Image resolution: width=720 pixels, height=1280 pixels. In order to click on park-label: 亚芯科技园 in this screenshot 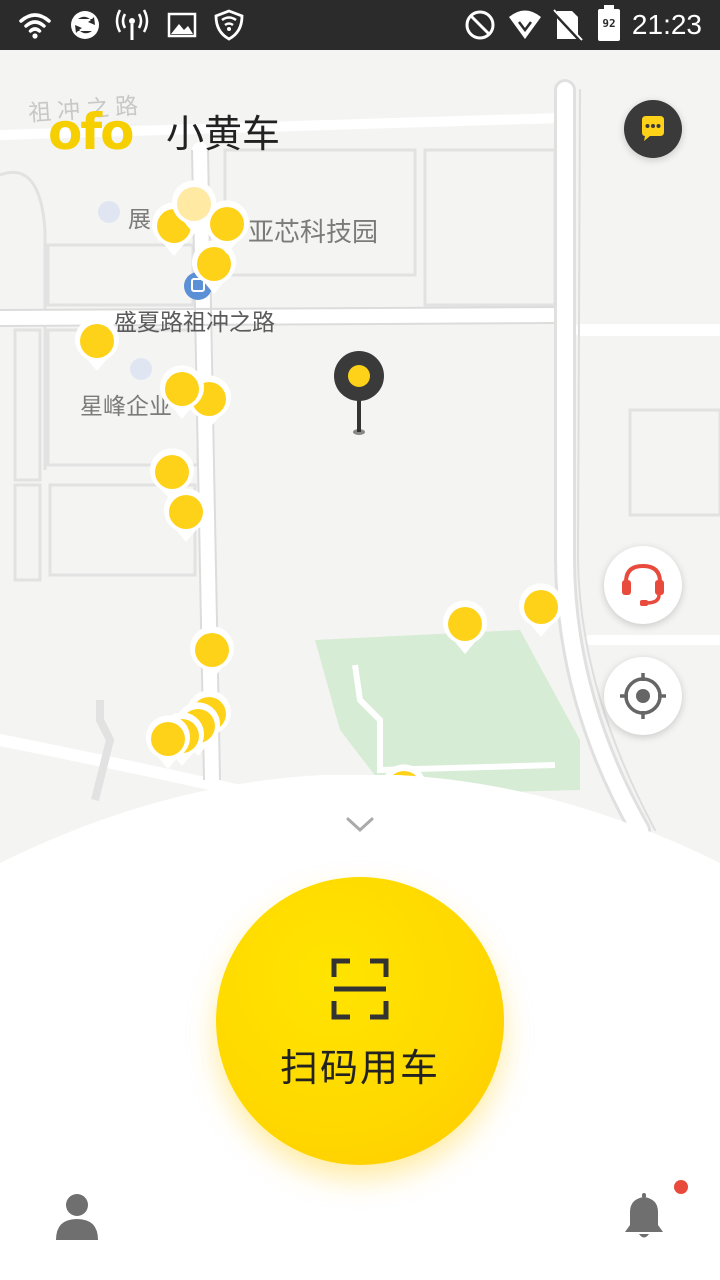, I will do `click(313, 233)`.